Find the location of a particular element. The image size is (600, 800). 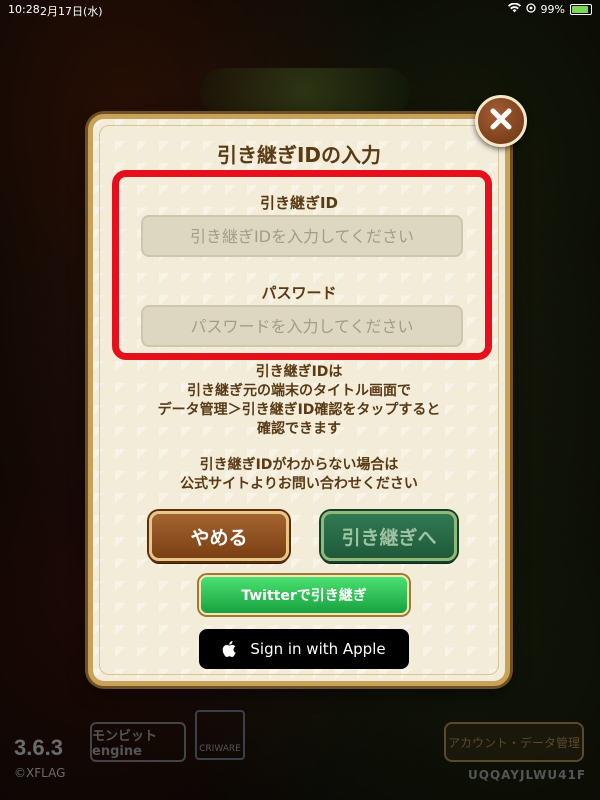

status-right: 99% is located at coordinates (549, 9).